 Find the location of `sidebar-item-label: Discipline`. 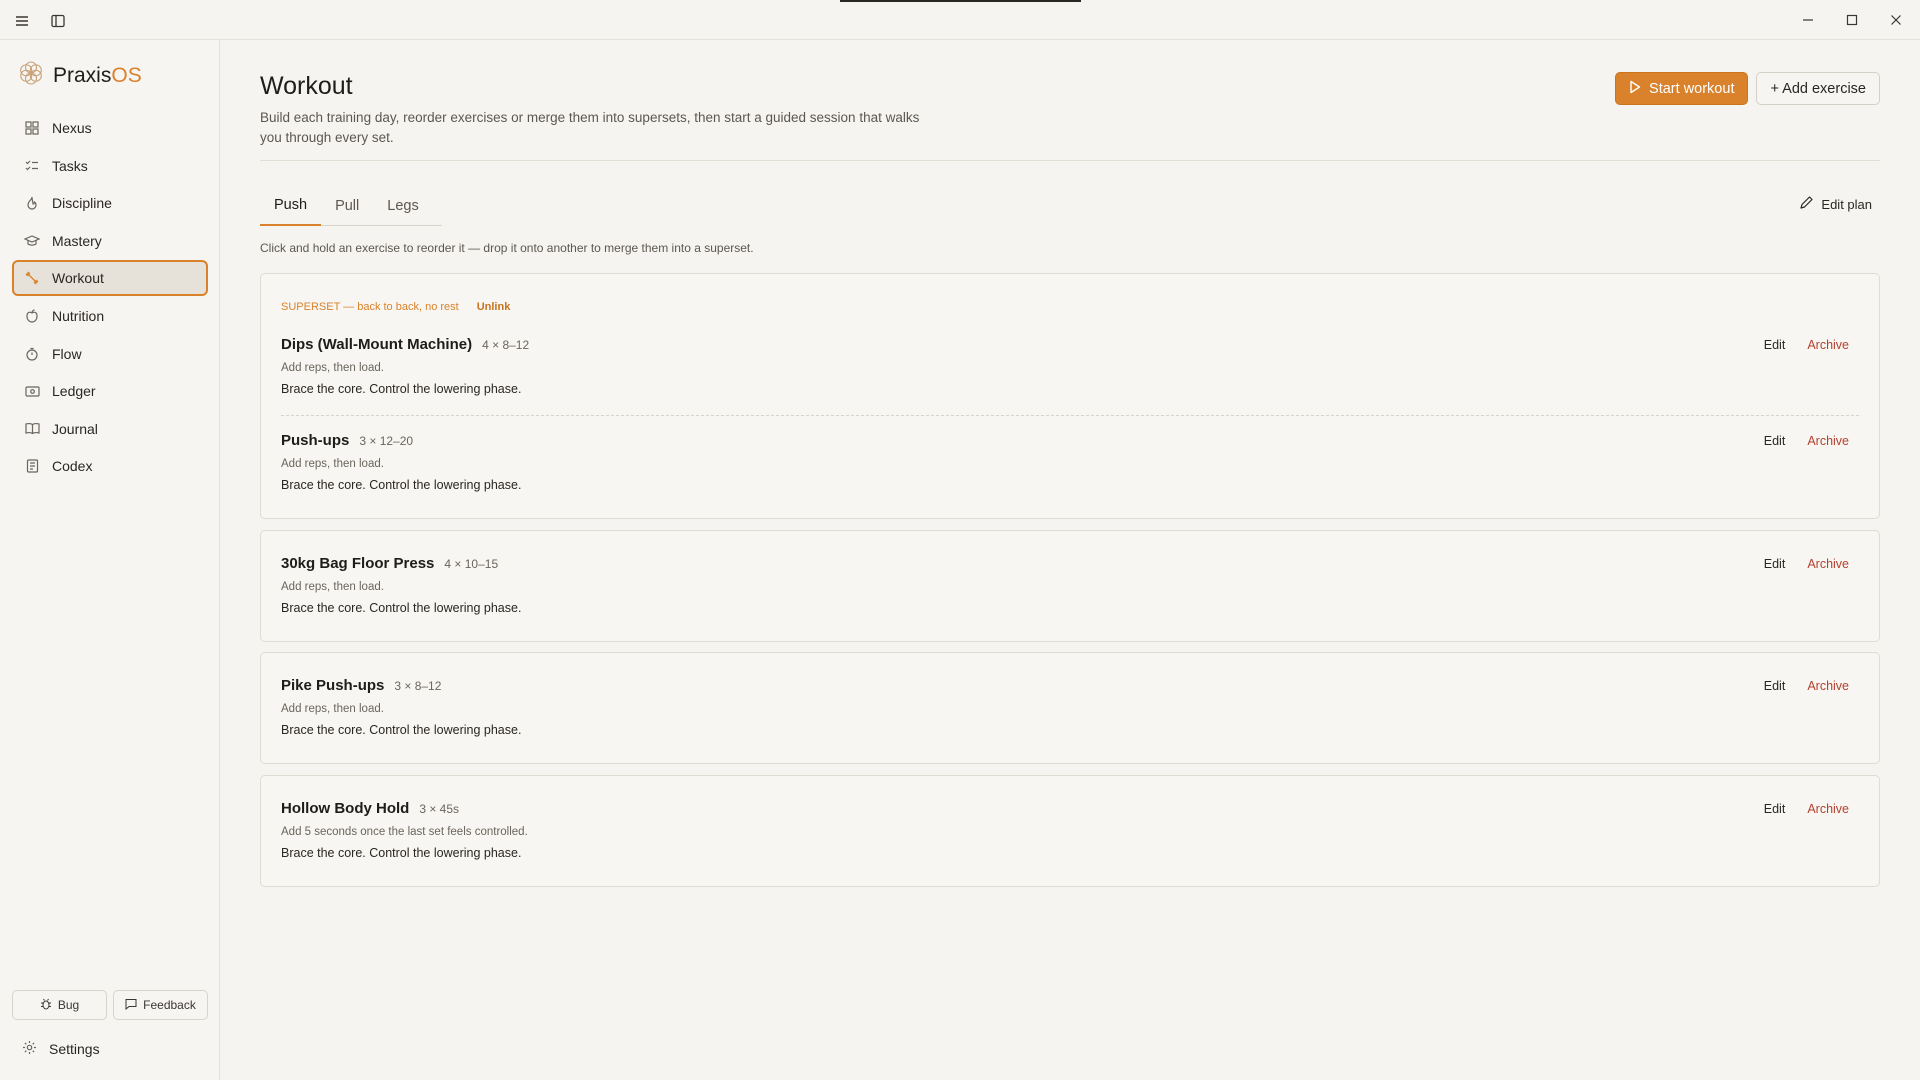

sidebar-item-label: Discipline is located at coordinates (82, 203).